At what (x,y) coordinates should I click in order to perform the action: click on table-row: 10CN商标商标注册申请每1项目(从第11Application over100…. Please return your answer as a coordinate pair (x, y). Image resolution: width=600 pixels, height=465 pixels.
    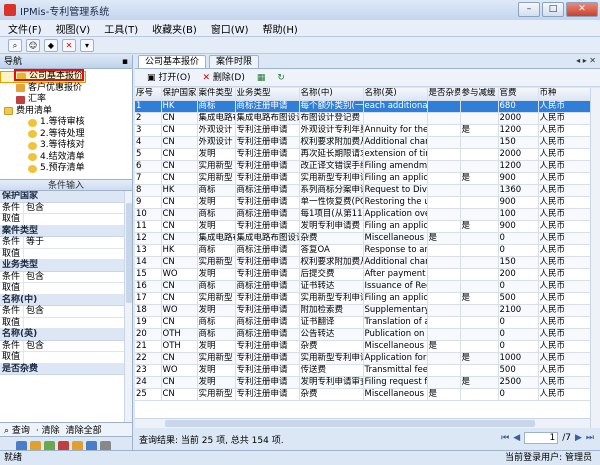
    Looking at the image, I should click on (362, 214).